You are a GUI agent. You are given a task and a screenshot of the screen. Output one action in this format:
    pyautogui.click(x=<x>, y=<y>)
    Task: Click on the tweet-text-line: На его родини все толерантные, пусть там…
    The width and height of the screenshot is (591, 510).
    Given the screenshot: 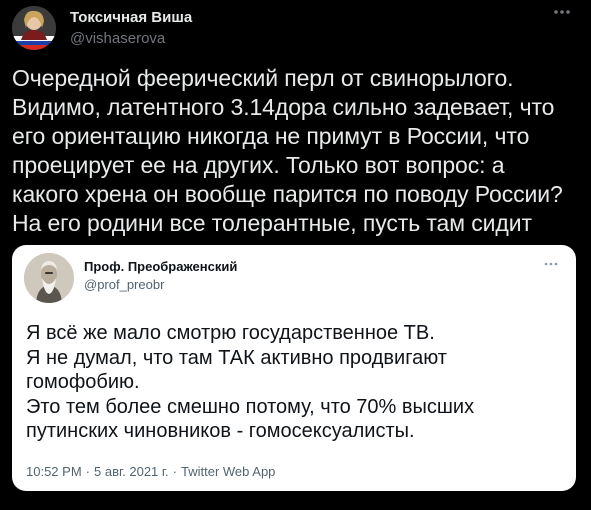 What is the action you would take?
    pyautogui.click(x=272, y=223)
    